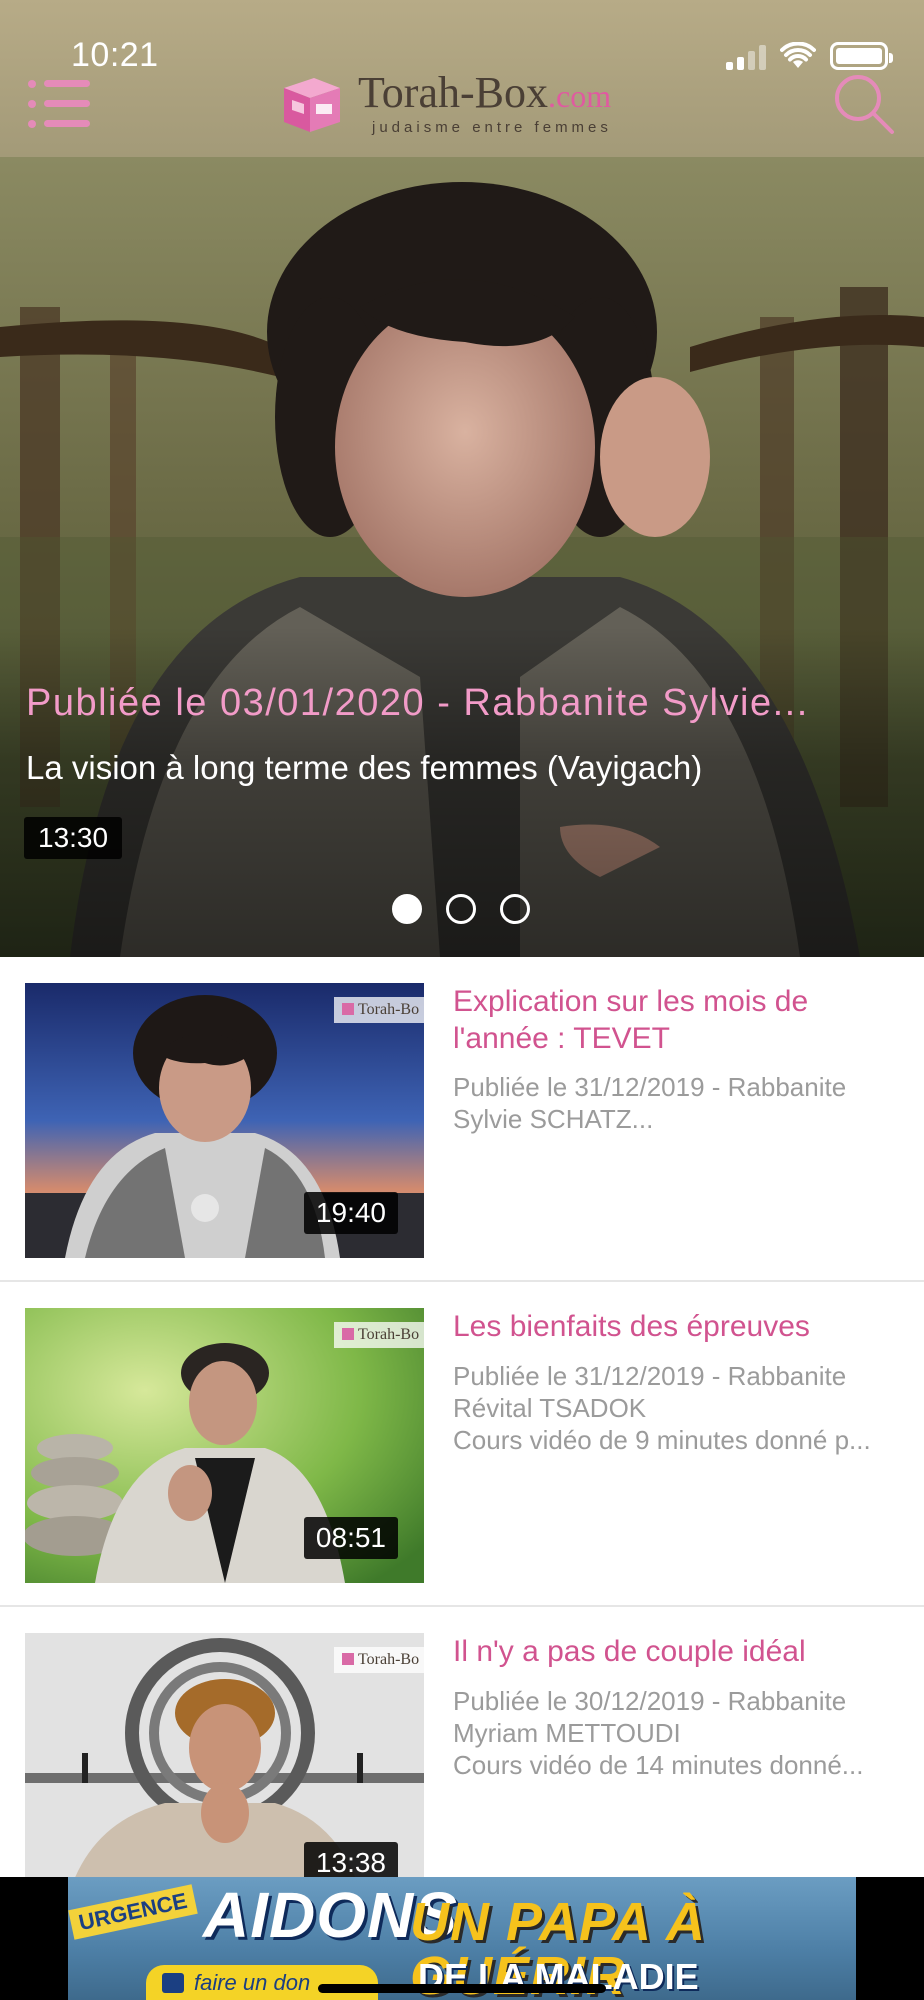  I want to click on carousel-pager, so click(461, 909).